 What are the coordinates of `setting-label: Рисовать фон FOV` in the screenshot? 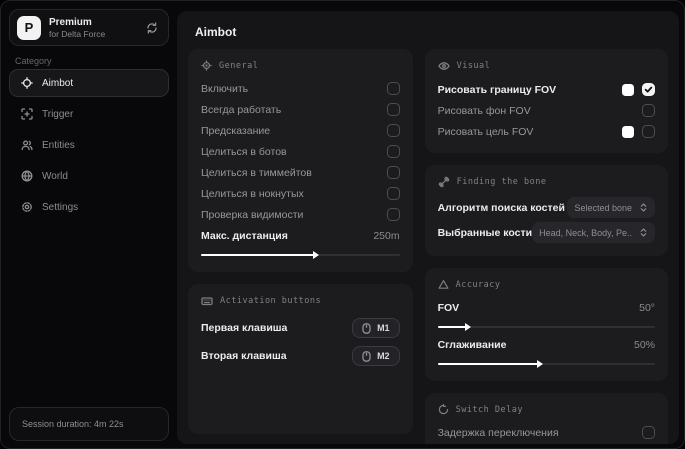 It's located at (484, 110).